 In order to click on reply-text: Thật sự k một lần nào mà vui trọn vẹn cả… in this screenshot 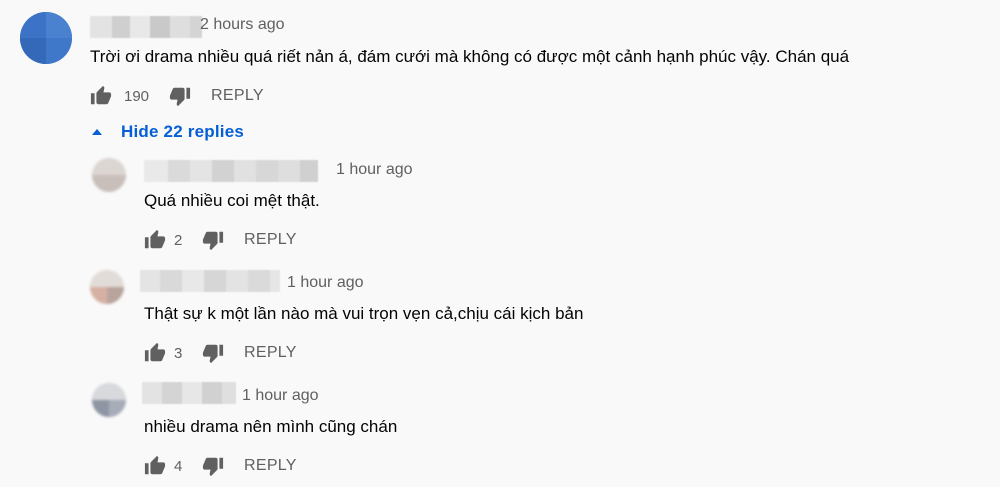, I will do `click(364, 313)`.